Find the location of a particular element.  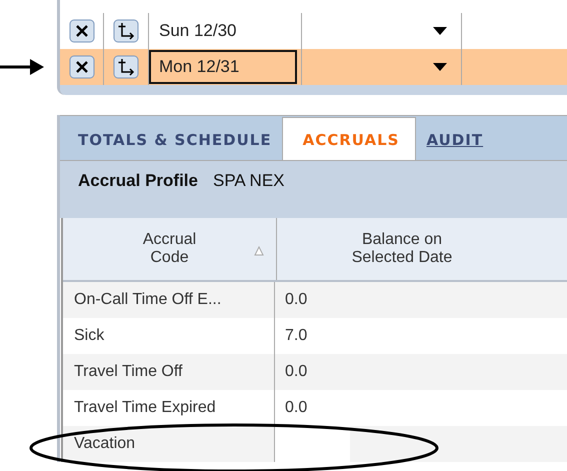

column-header: Accrual Code is located at coordinates (170, 249).